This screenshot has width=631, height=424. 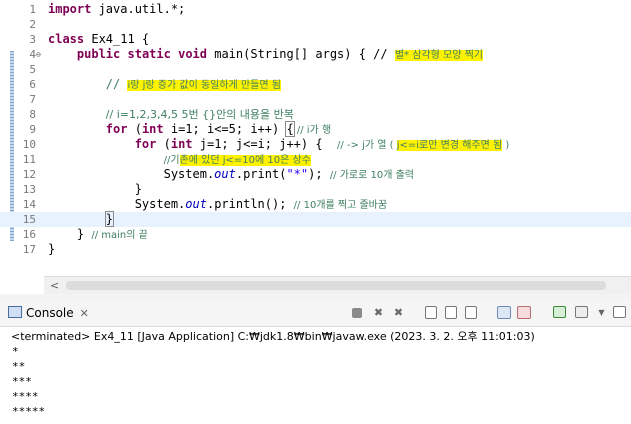 What do you see at coordinates (315, 313) in the screenshot?
I see `console-toolbar: Console ✕ ✖ ✖ ▼` at bounding box center [315, 313].